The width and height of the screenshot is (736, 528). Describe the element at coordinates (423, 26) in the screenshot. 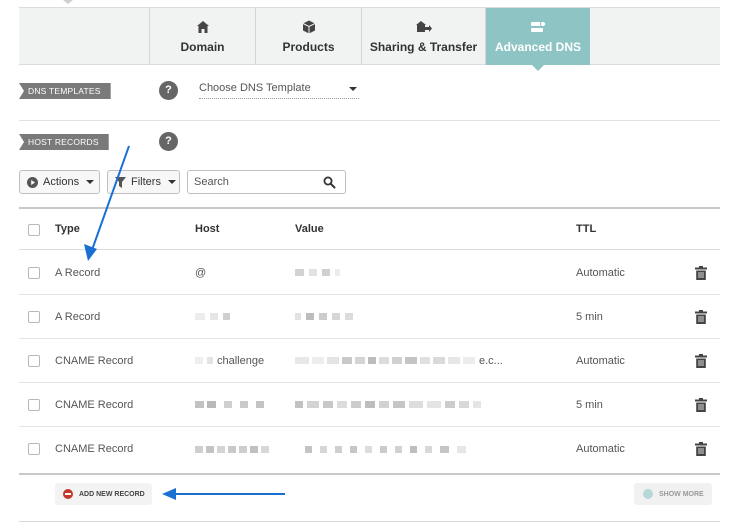

I see `transfer-icon` at that location.